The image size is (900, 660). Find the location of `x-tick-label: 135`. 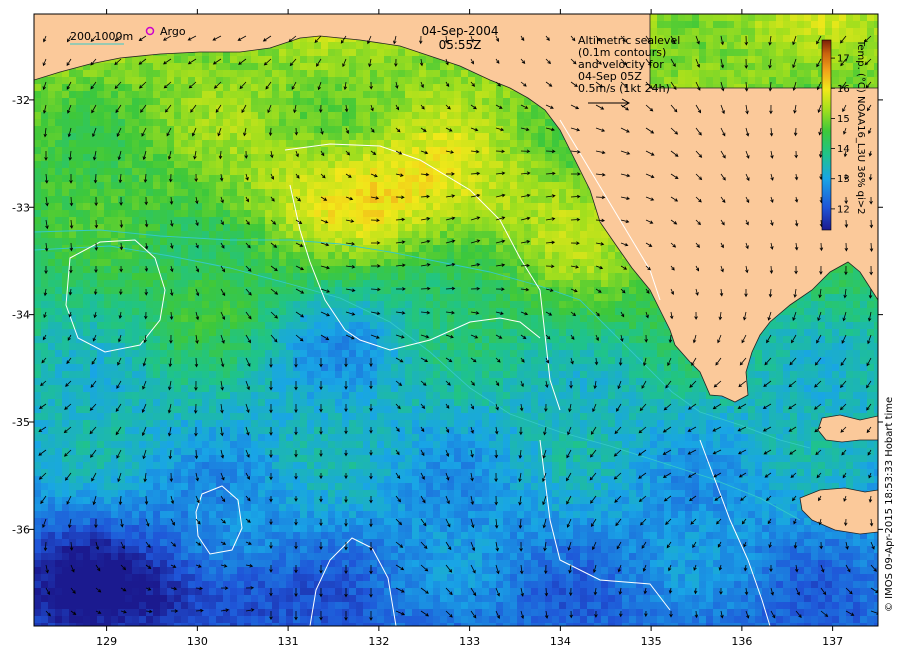

x-tick-label: 135 is located at coordinates (651, 641).